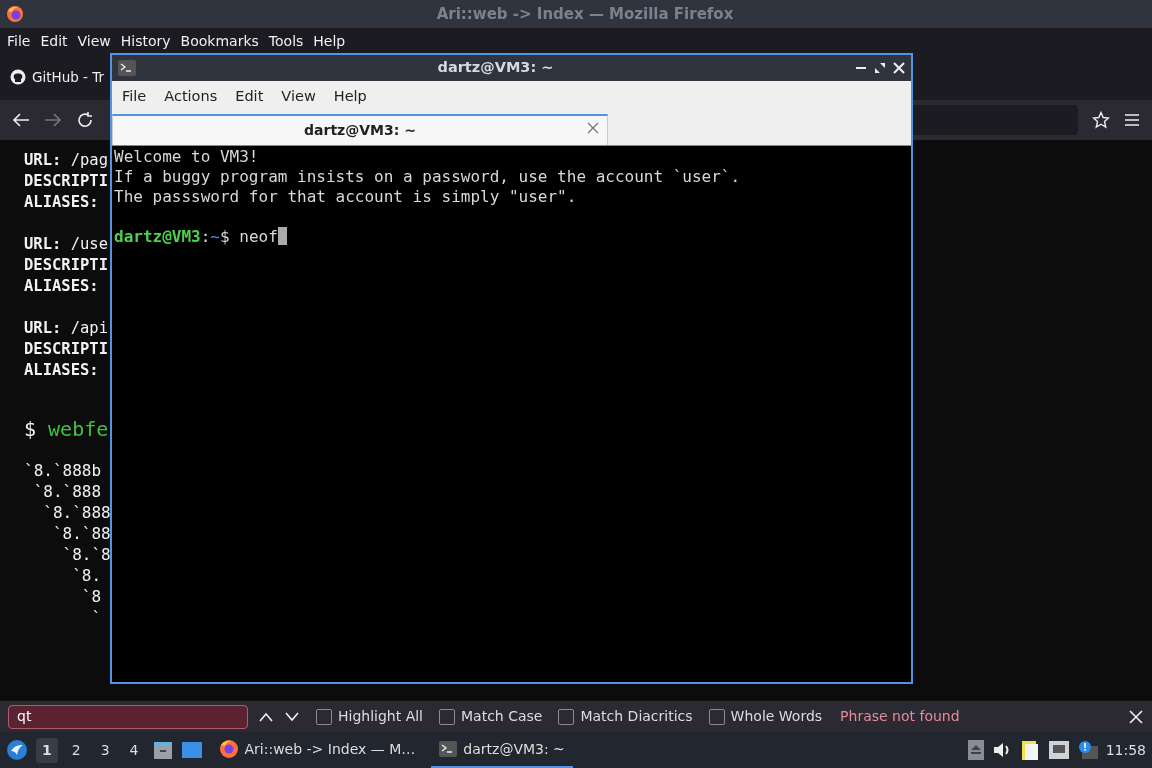  I want to click on ascii-art-line: `8.`888b, so click(63, 470).